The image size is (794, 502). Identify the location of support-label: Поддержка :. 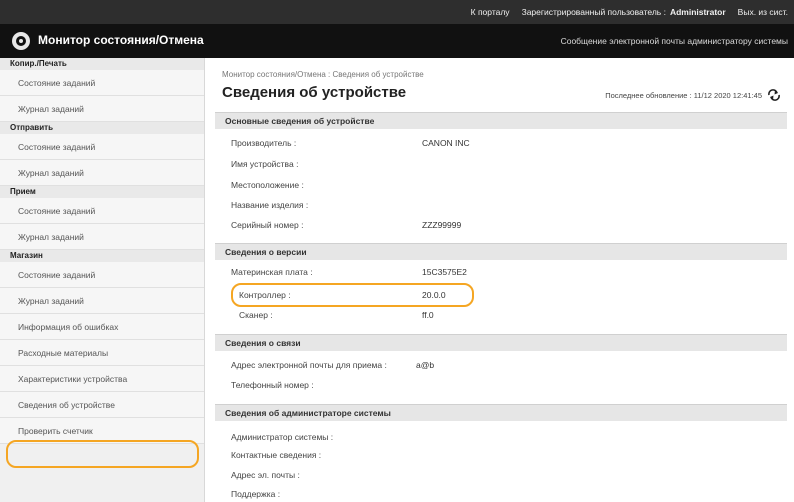
(256, 494).